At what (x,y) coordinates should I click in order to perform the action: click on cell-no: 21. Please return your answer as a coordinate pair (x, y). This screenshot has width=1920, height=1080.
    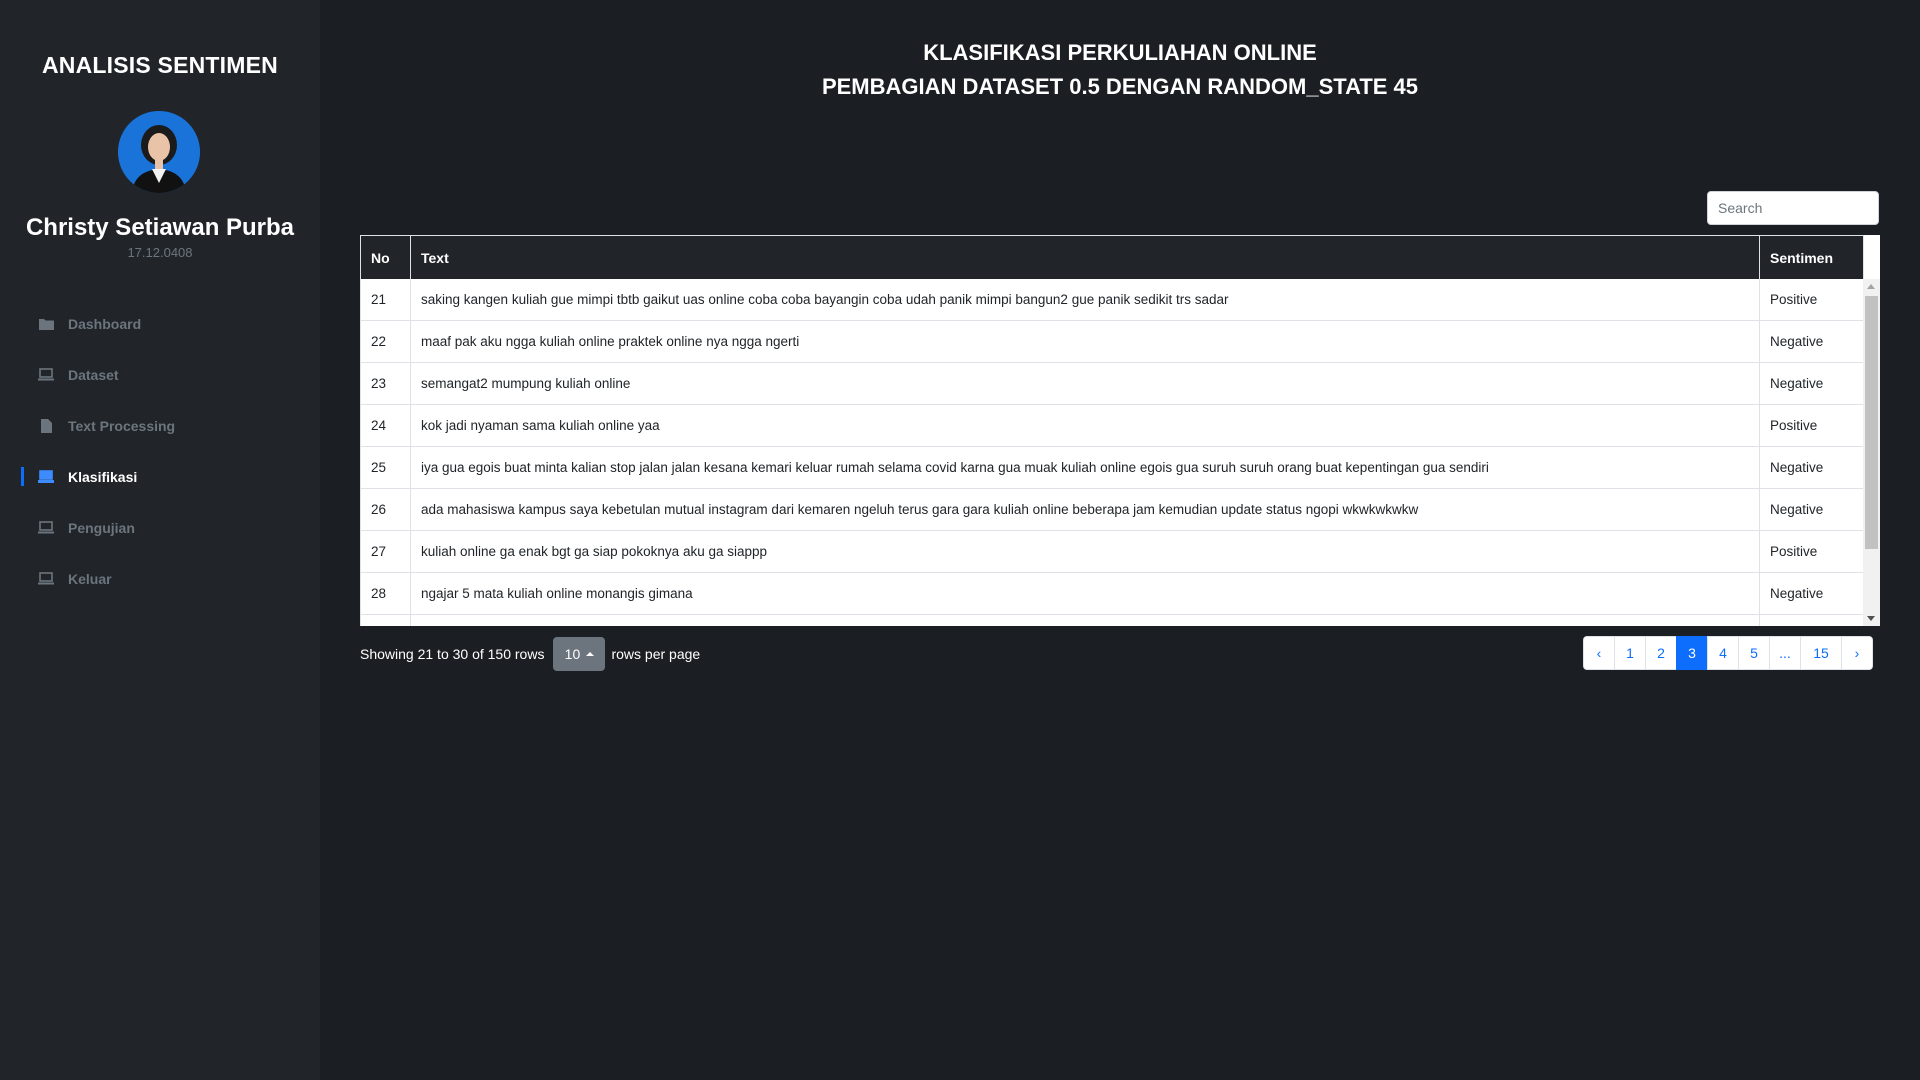
    Looking at the image, I should click on (385, 300).